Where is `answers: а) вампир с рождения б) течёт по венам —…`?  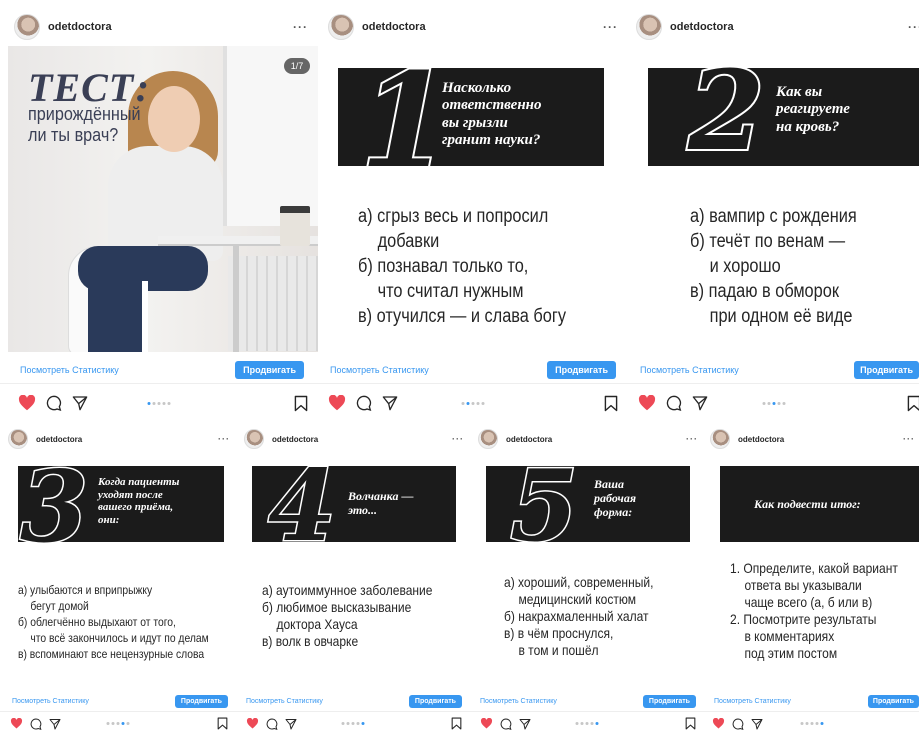 answers: а) вампир с рождения б) течёт по венам —… is located at coordinates (773, 266).